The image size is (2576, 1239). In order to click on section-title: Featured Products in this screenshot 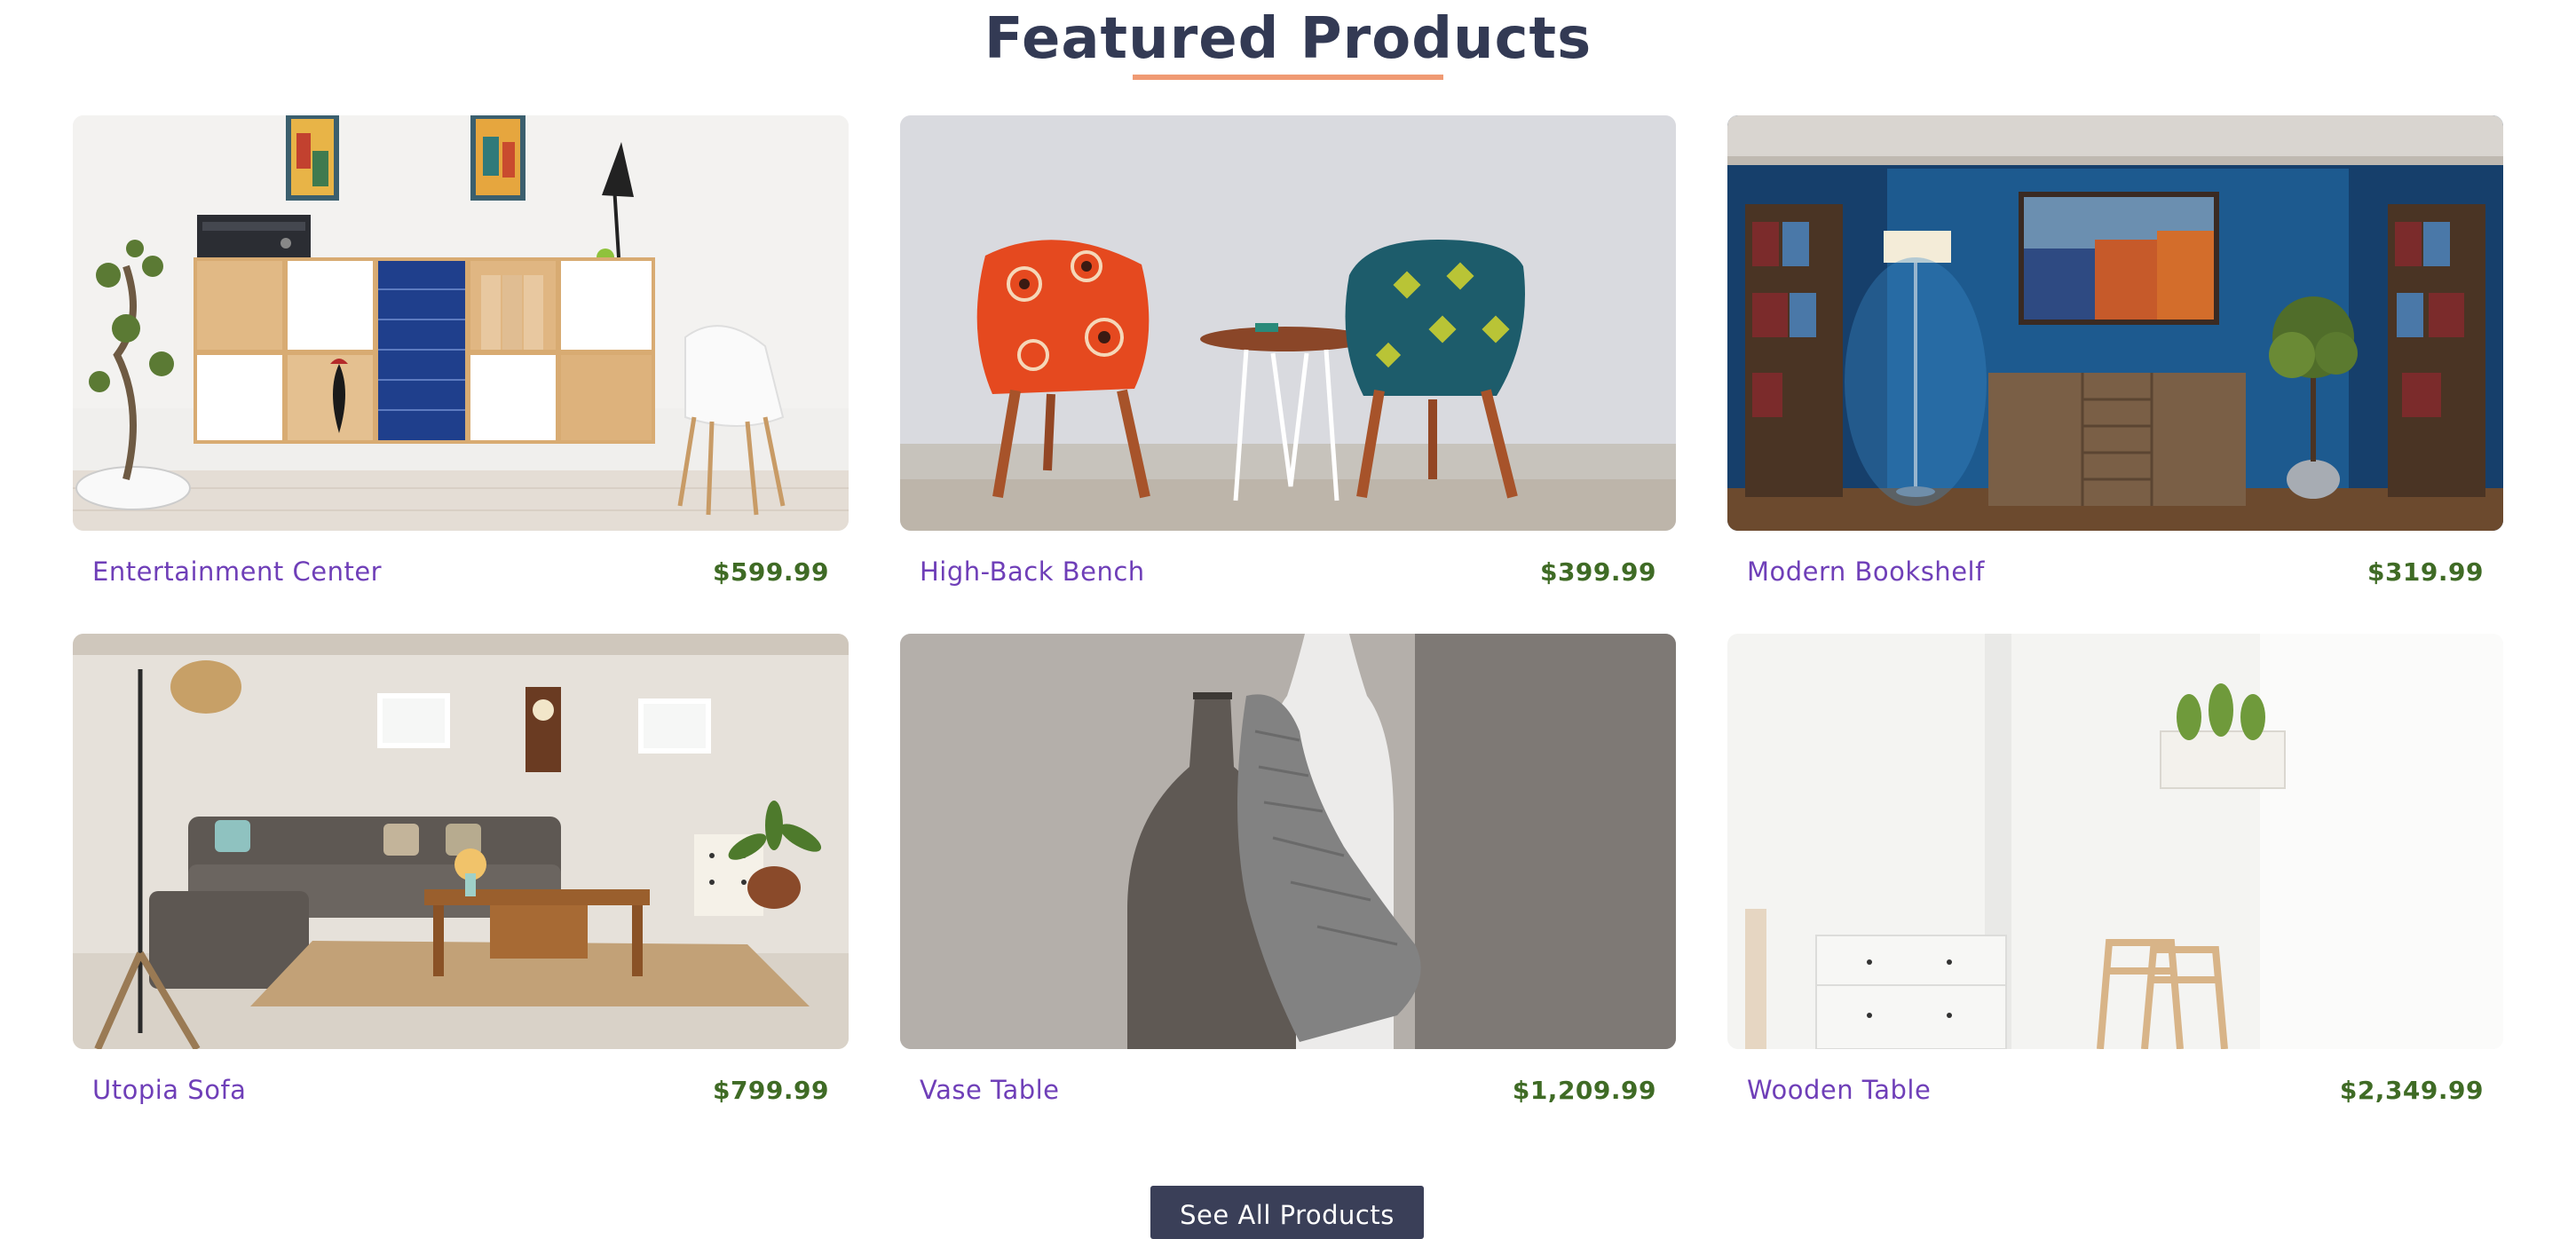, I will do `click(1288, 39)`.